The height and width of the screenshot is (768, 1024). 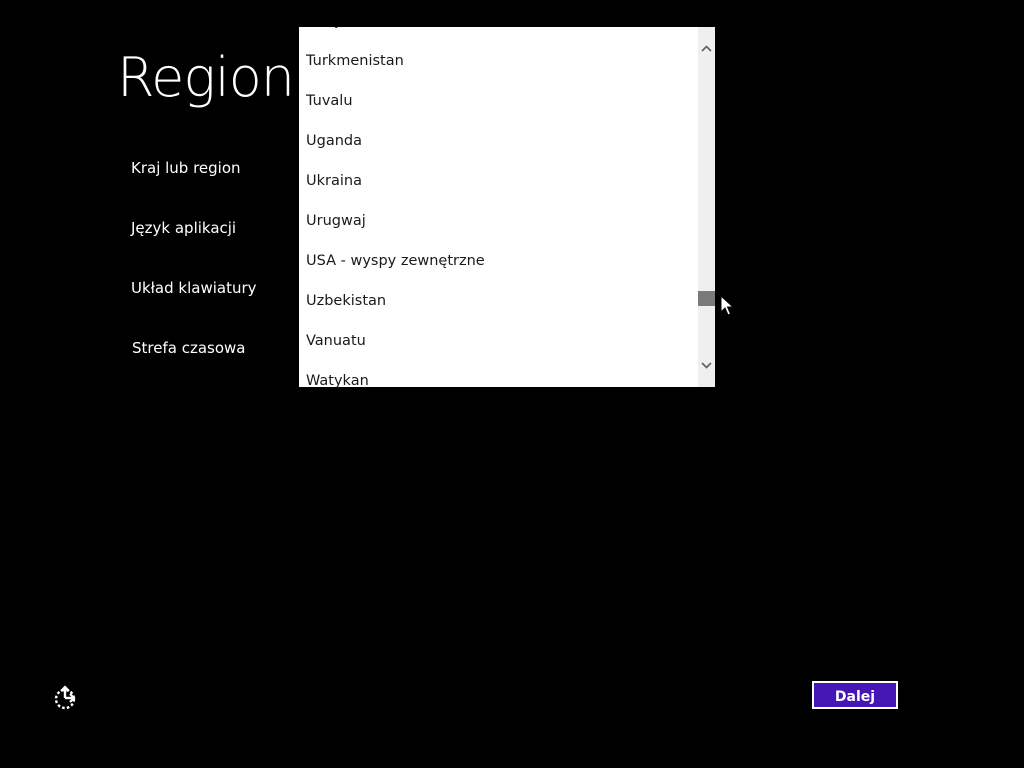 What do you see at coordinates (189, 348) in the screenshot?
I see `timezone-label: Strefa czasowa` at bounding box center [189, 348].